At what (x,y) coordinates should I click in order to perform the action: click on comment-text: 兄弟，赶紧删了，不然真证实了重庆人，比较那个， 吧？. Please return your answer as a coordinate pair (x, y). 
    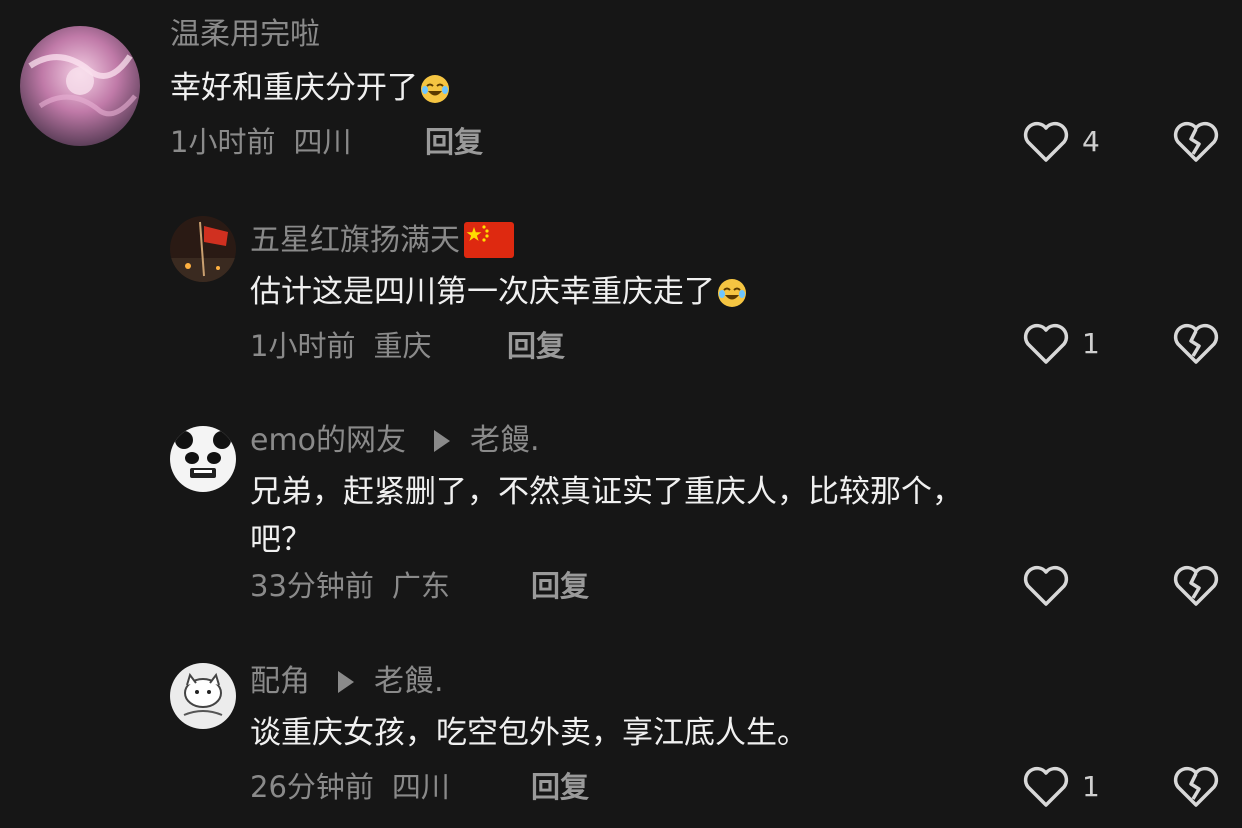
    Looking at the image, I should click on (606, 516).